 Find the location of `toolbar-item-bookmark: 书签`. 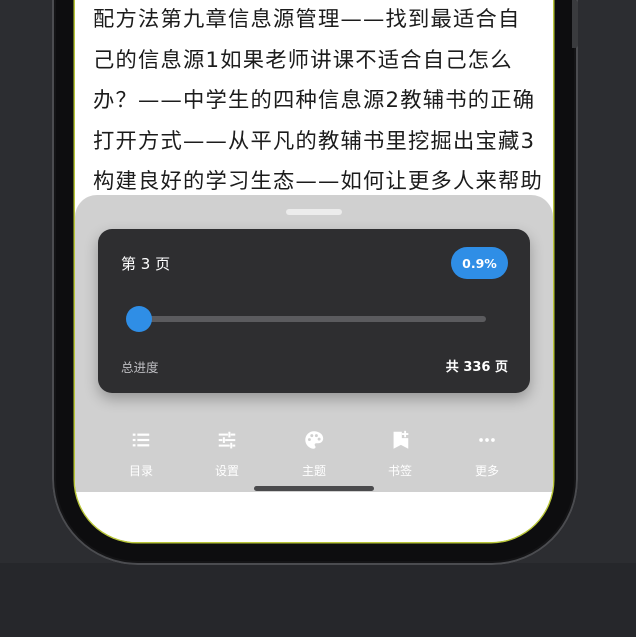

toolbar-item-bookmark: 书签 is located at coordinates (400, 455).